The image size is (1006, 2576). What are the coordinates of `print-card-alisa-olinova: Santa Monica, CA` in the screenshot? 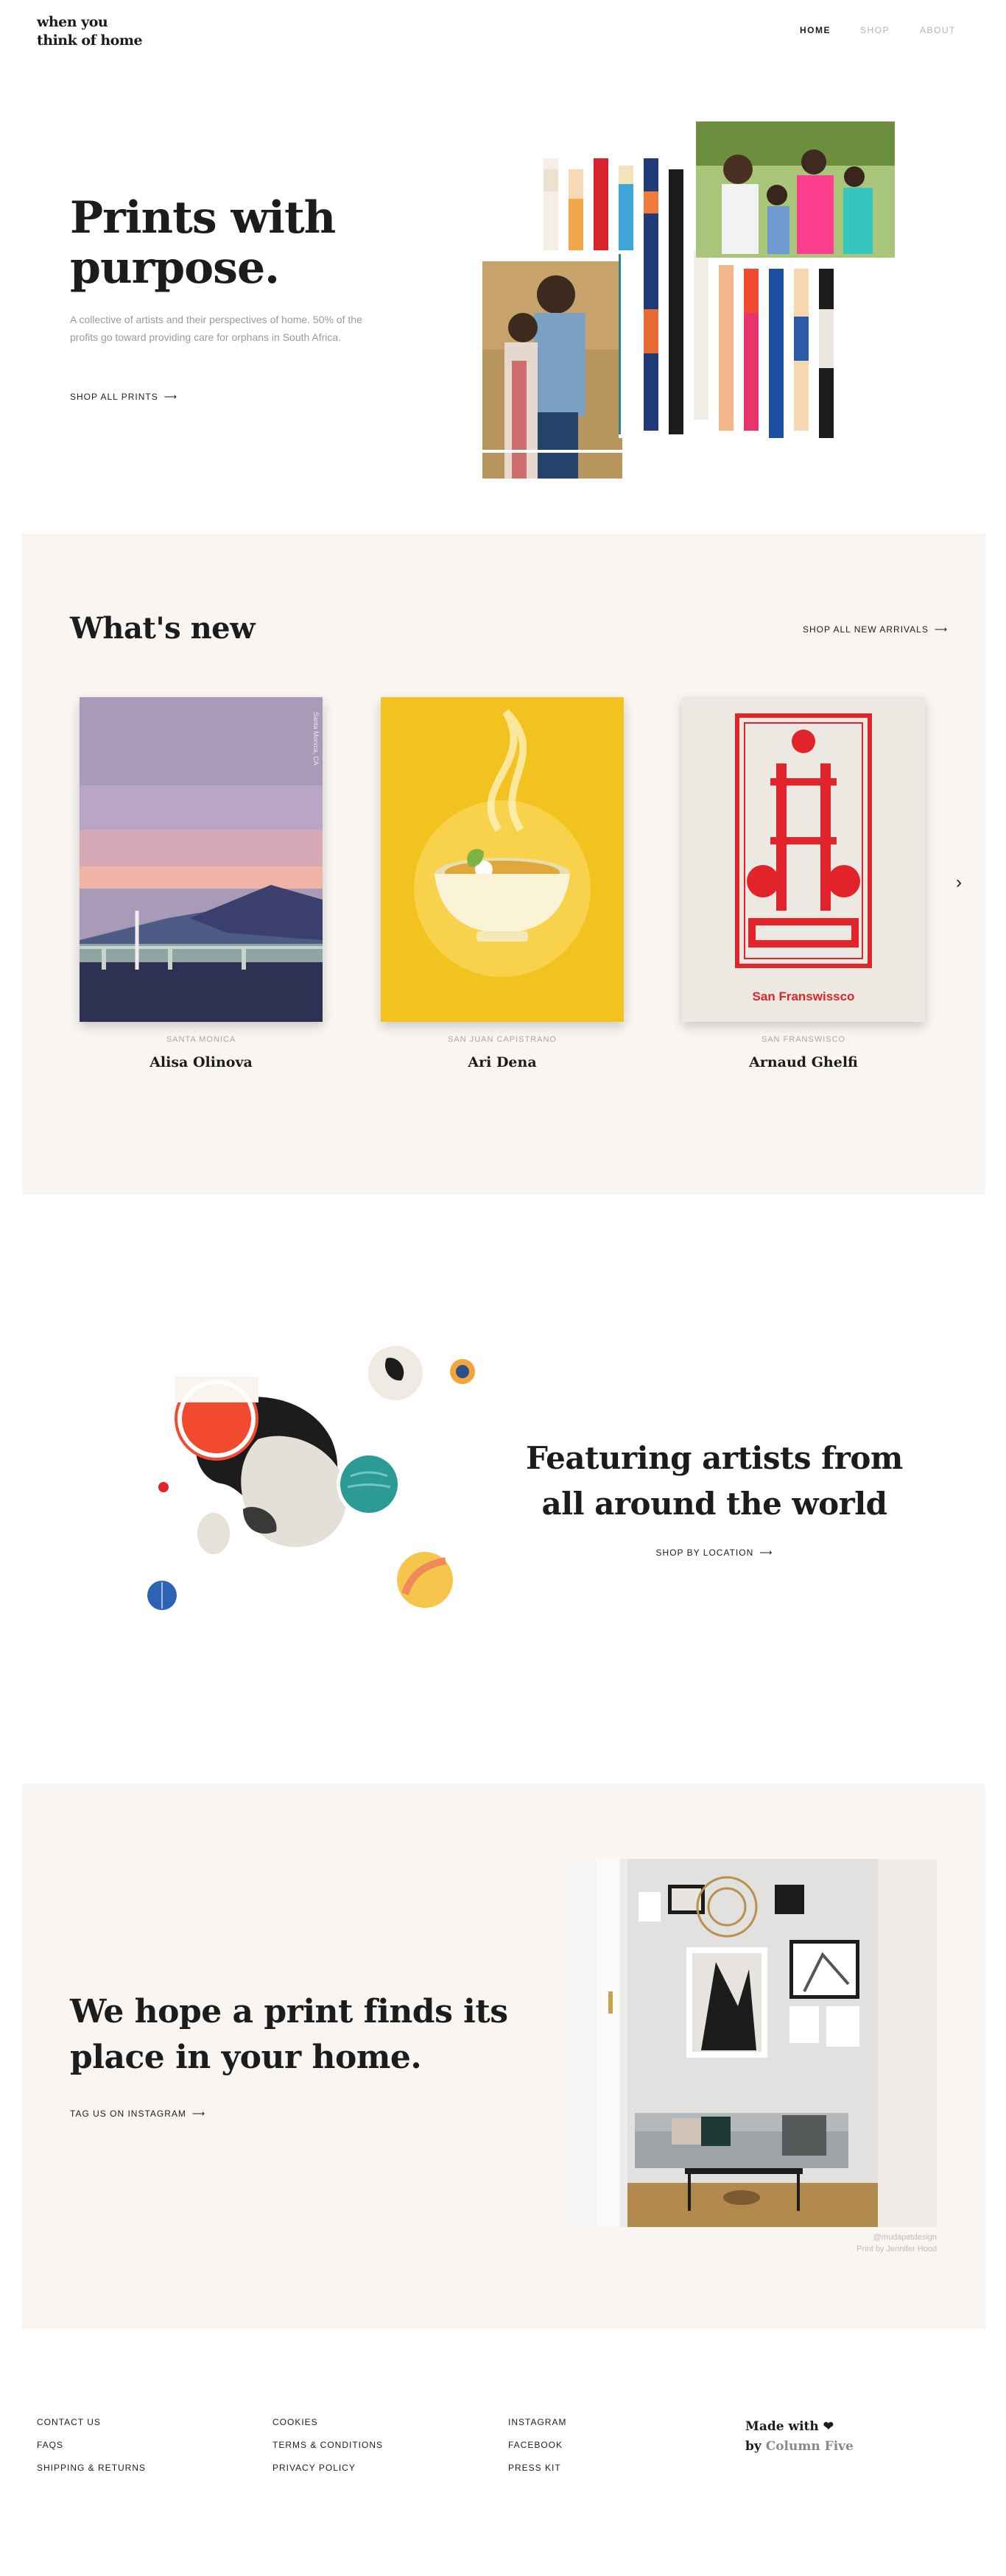 It's located at (201, 859).